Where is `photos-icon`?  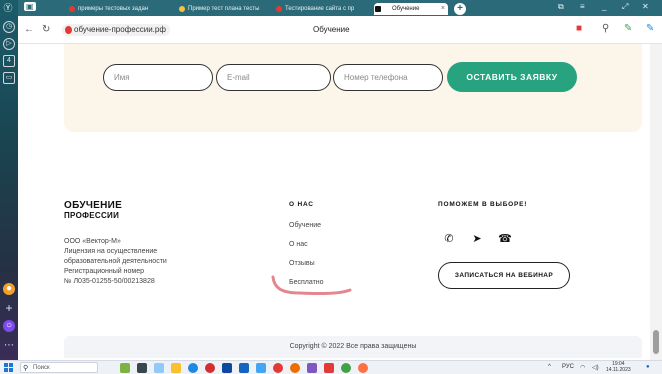 photos-icon is located at coordinates (261, 368).